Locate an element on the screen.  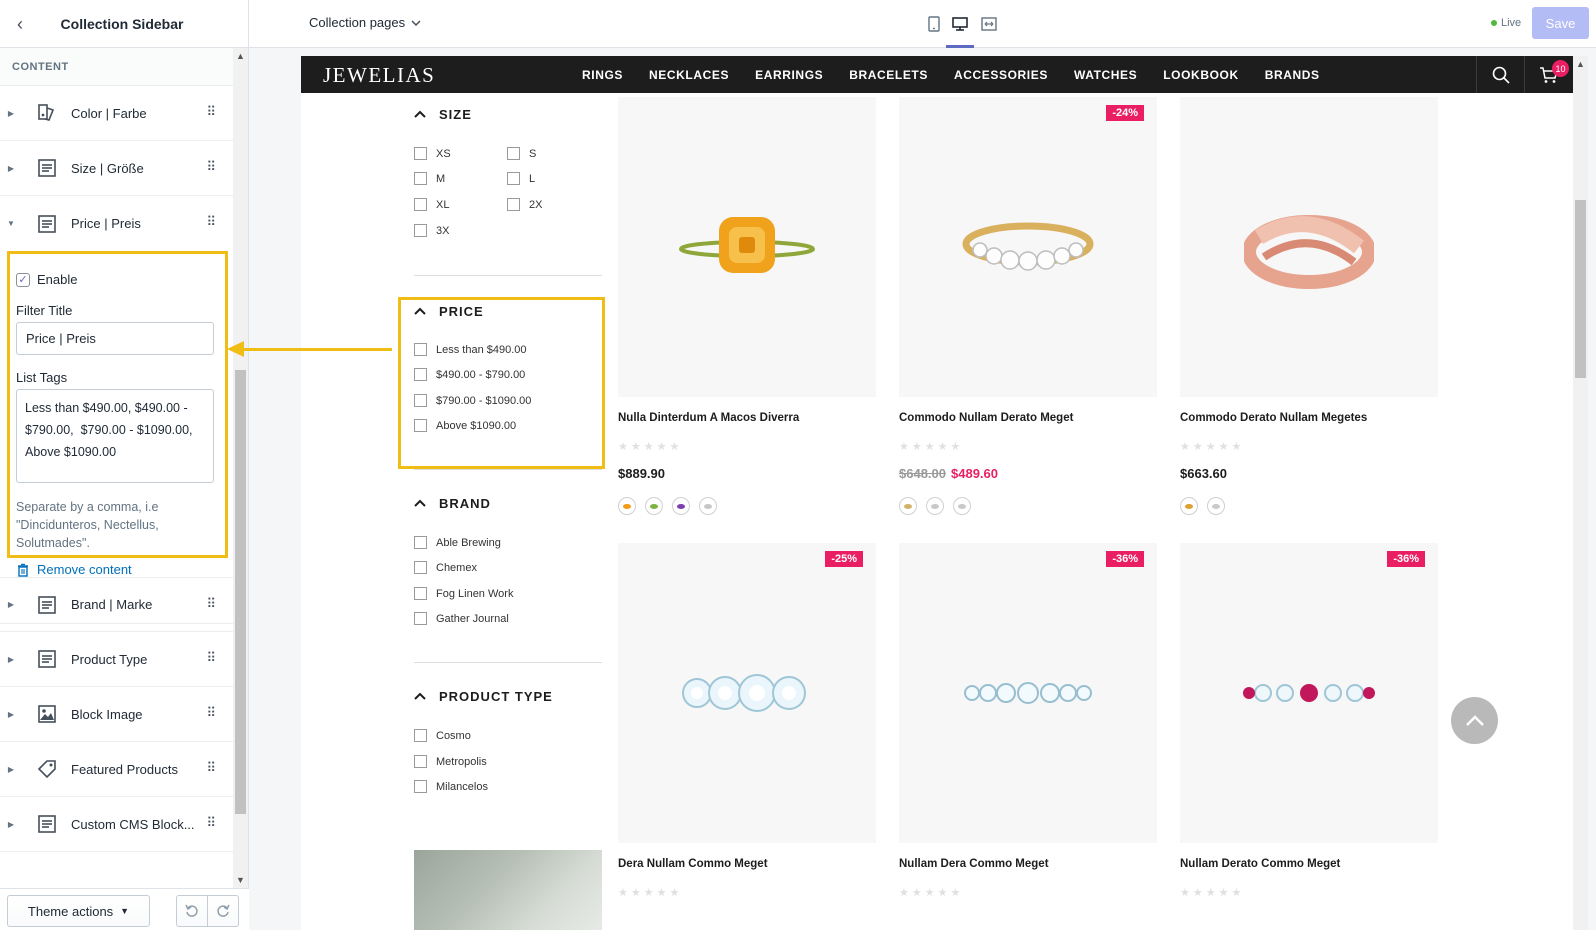
content-block-brand: ▶ Brand | Marke ⠿ is located at coordinates (116, 604).